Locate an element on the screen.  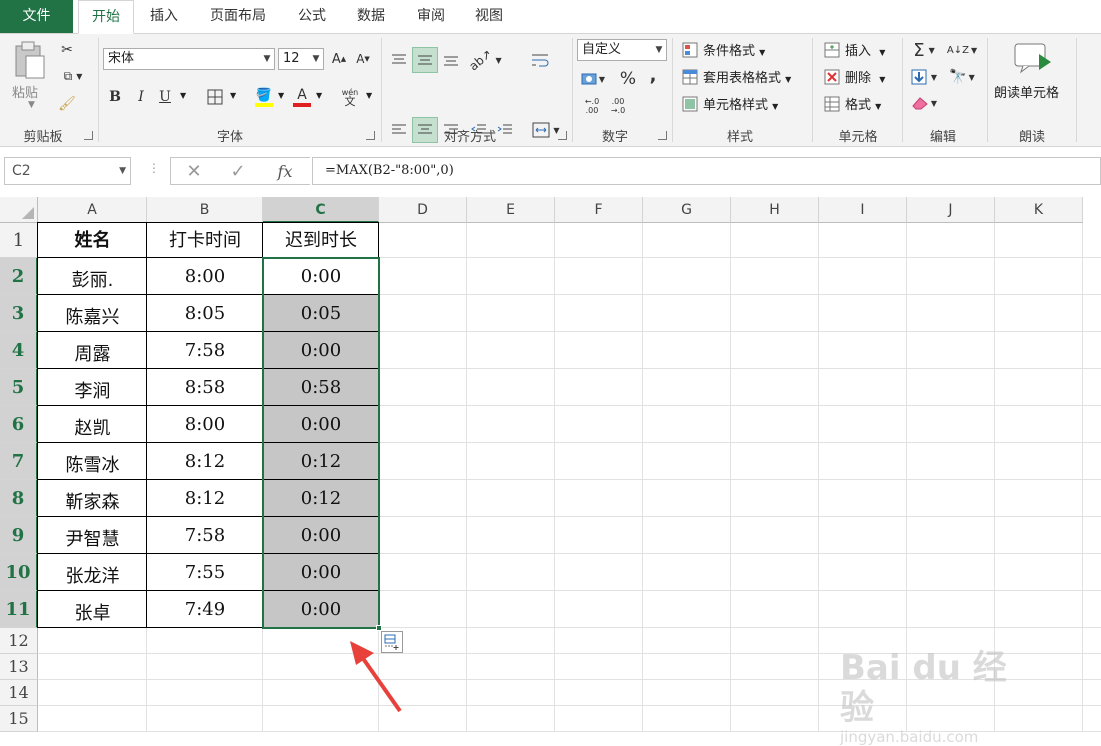
column-header-i: I is located at coordinates (863, 210).